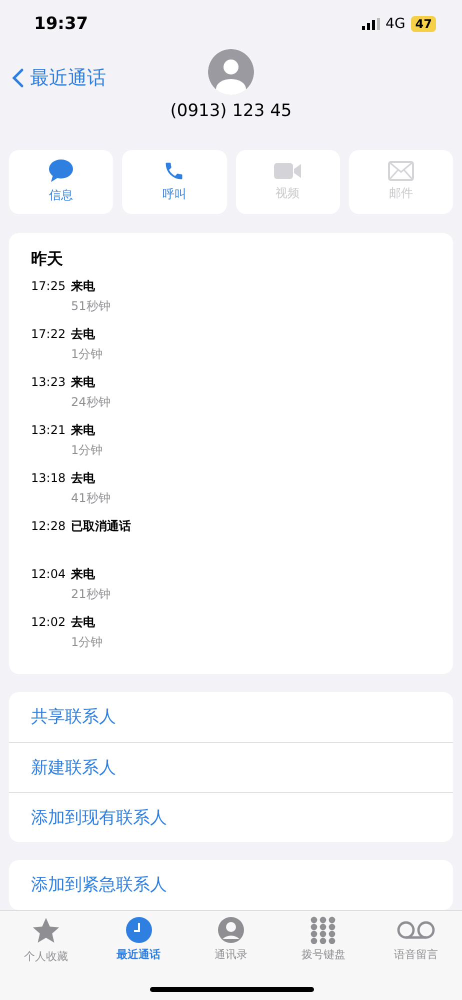 The image size is (462, 1000). What do you see at coordinates (49, 478) in the screenshot?
I see `call-time: 13:18` at bounding box center [49, 478].